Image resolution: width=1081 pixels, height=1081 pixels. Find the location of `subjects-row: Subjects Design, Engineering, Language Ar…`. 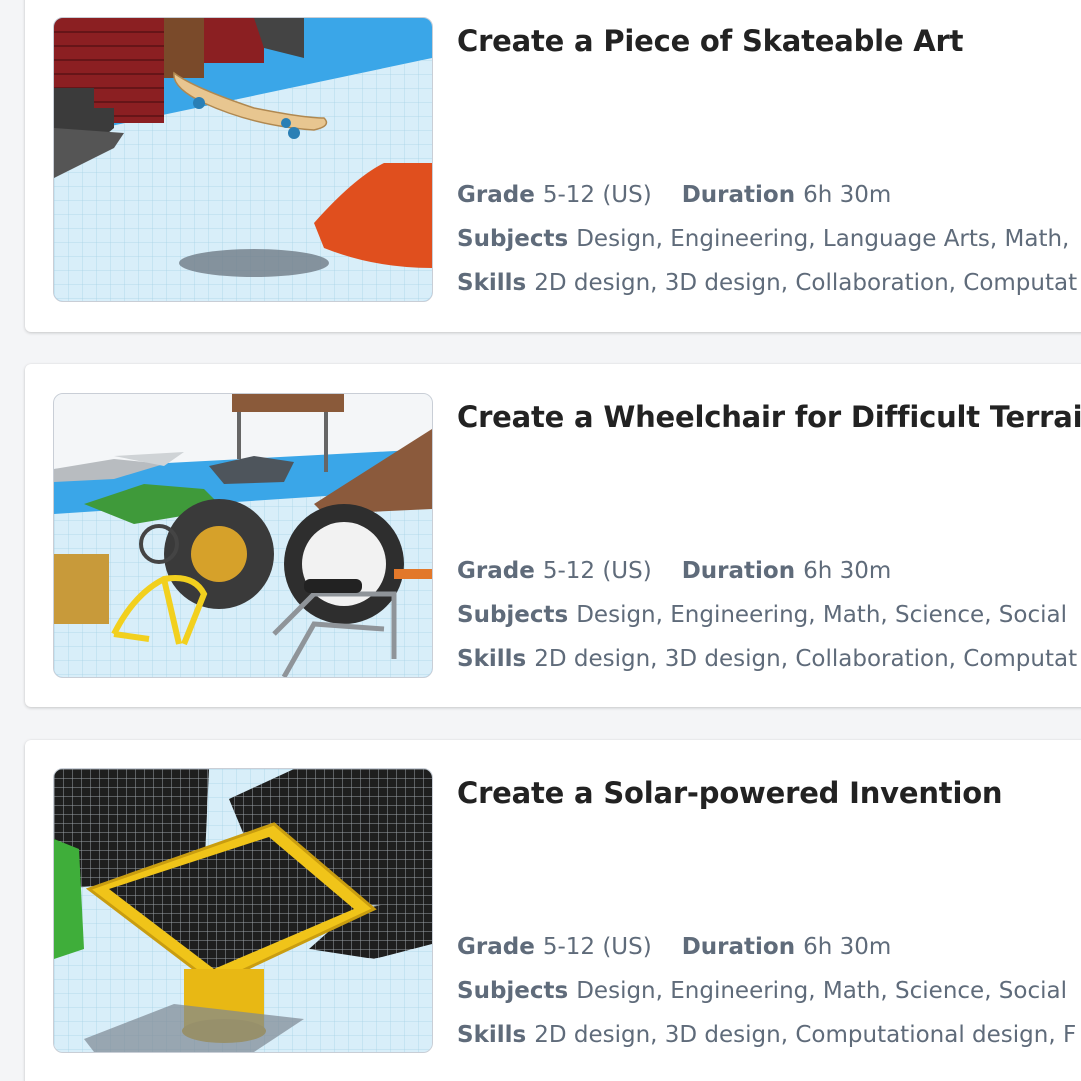

subjects-row: Subjects Design, Engineering, Language Ar… is located at coordinates (763, 239).